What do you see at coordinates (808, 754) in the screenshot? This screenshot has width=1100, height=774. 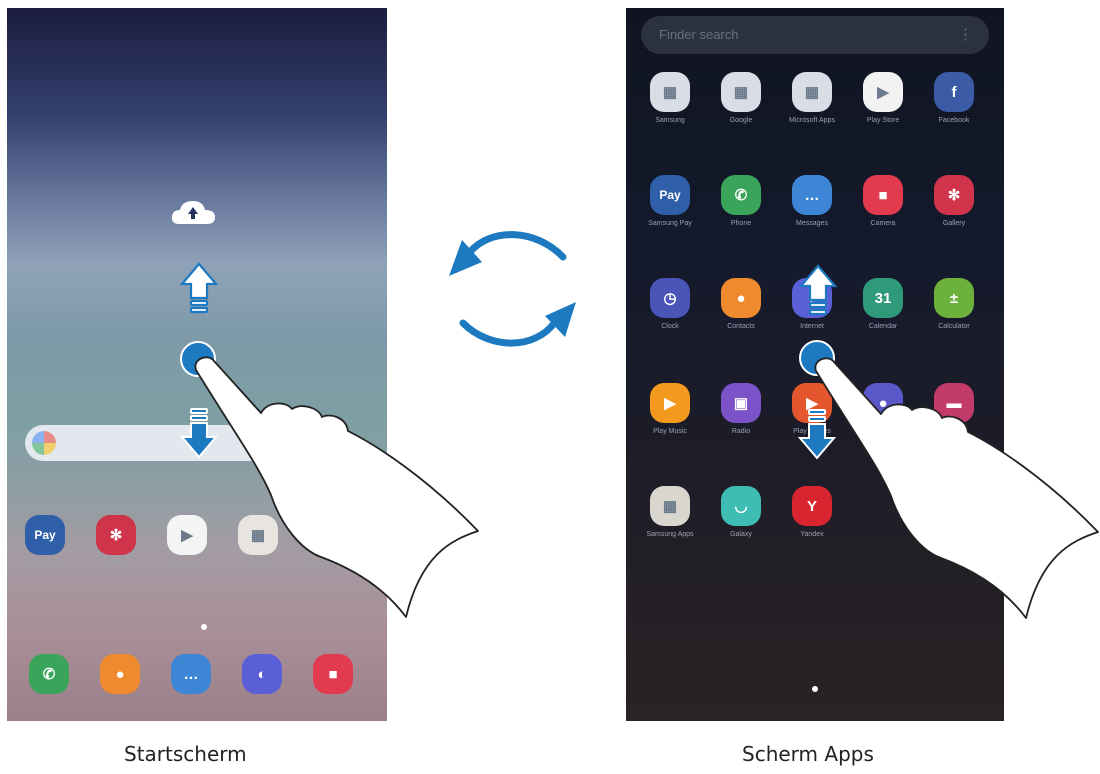 I see `apps-screen-caption: Scherm Apps` at bounding box center [808, 754].